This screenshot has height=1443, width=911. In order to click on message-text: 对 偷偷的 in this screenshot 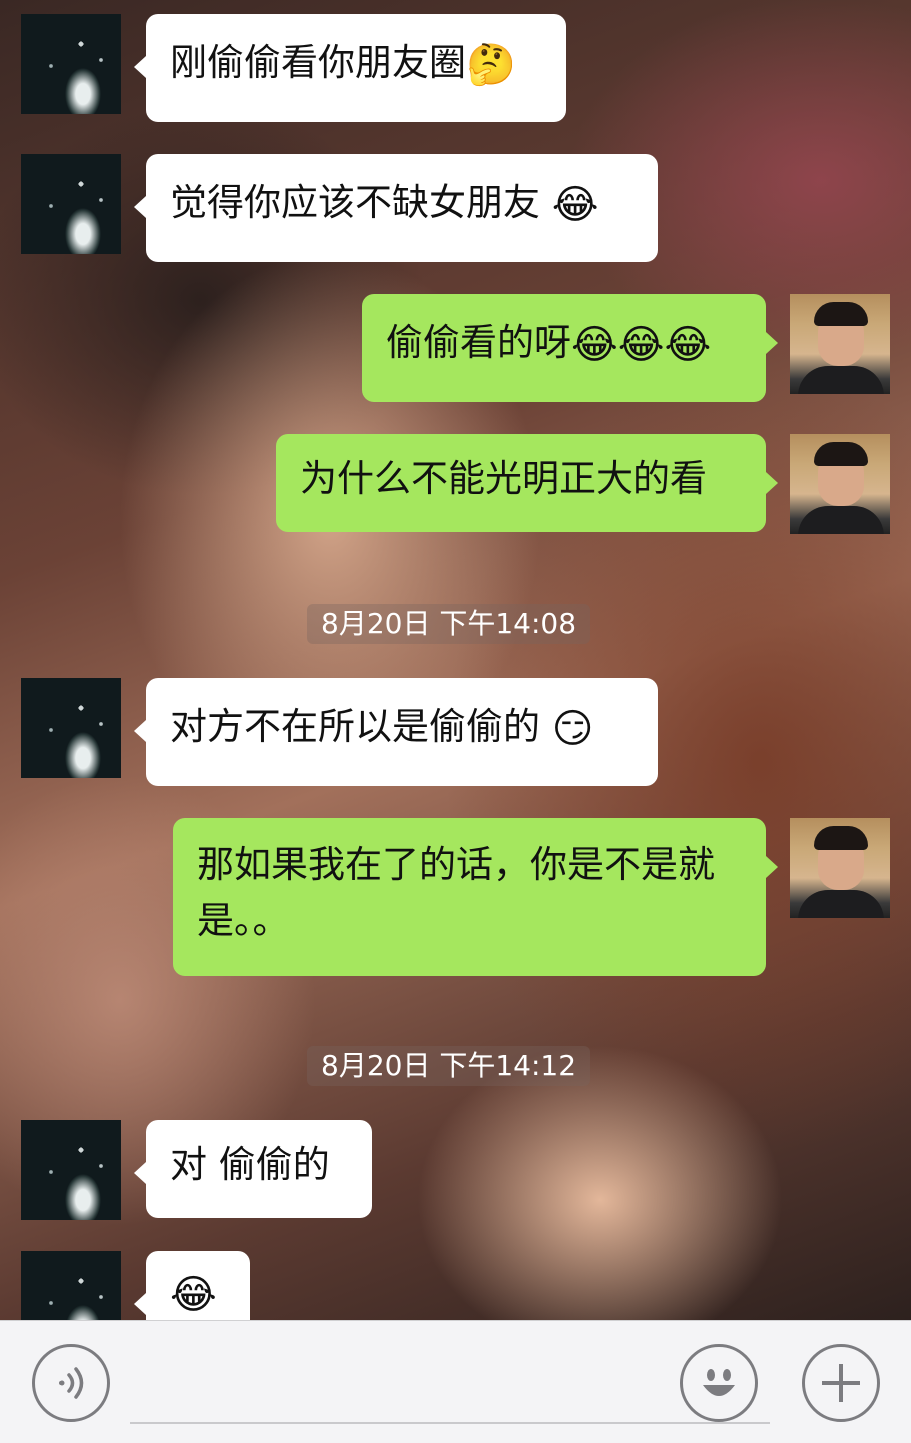, I will do `click(250, 1164)`.